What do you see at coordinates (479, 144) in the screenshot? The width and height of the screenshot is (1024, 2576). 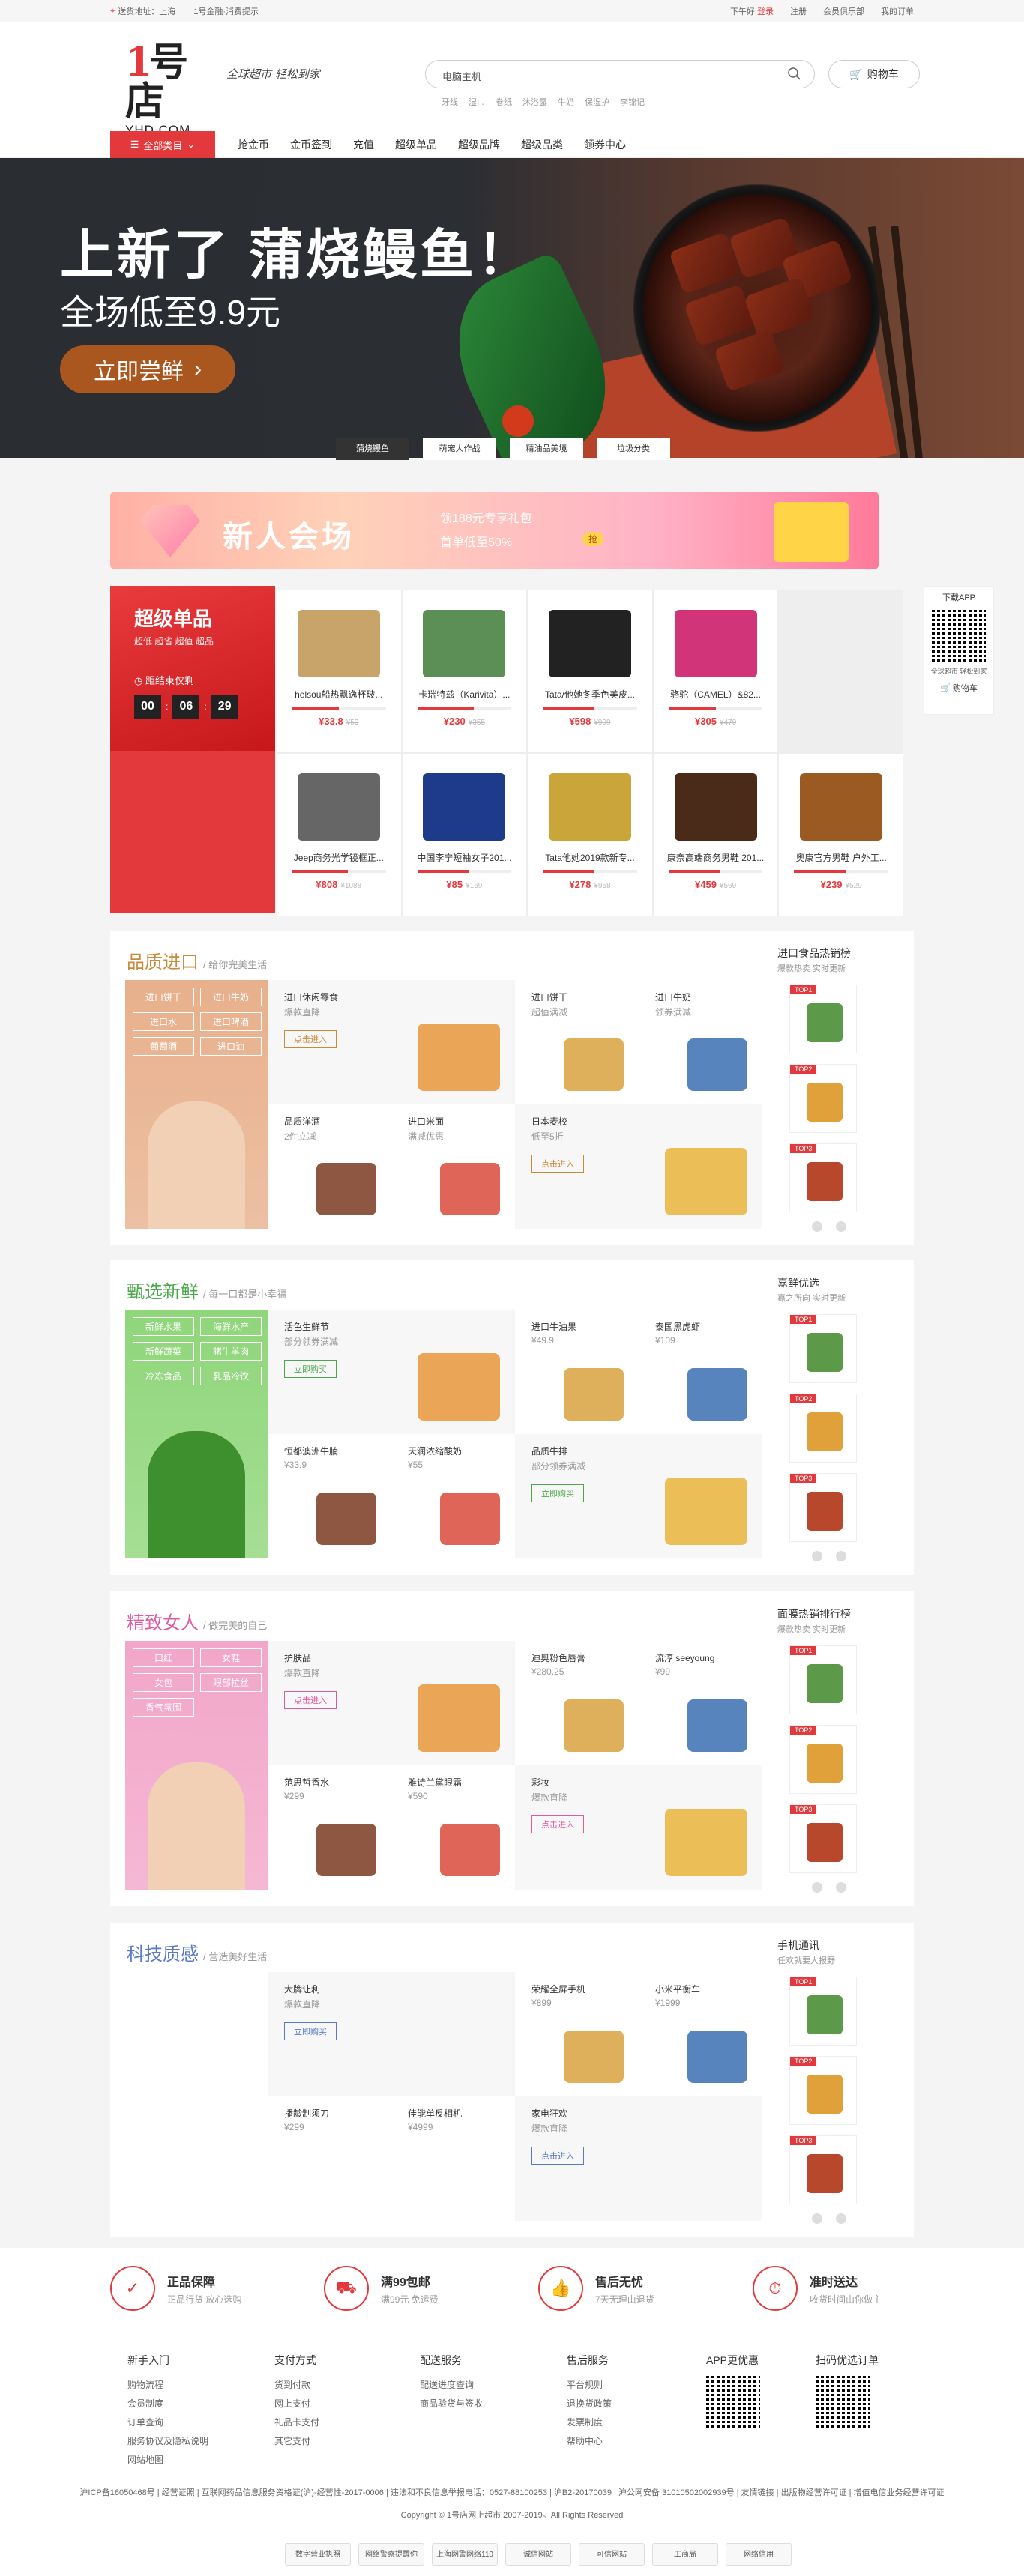 I see `nav-item: 超级品牌` at bounding box center [479, 144].